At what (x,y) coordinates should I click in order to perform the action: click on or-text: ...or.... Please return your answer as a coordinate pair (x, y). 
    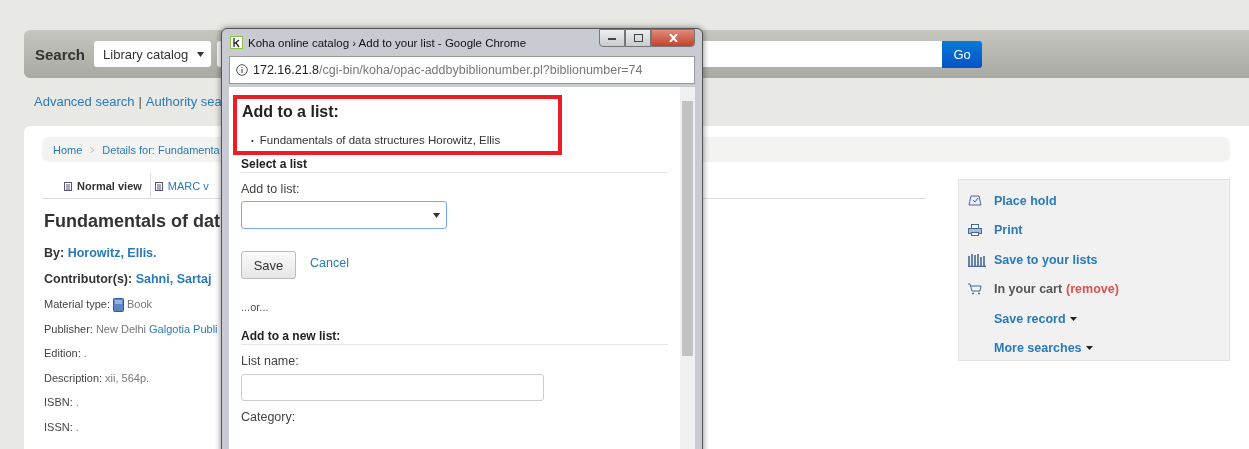
    Looking at the image, I should click on (255, 307).